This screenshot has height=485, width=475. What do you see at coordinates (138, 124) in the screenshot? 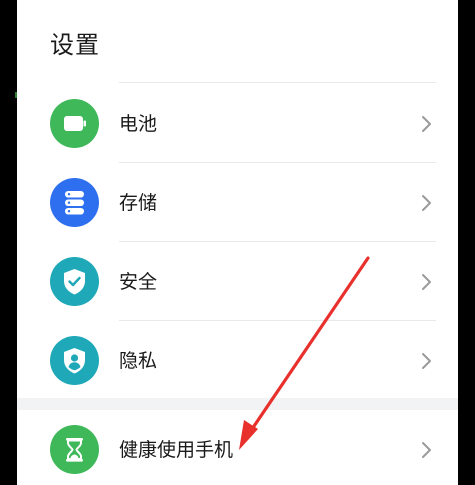
I see `settings-item-label: 电池` at bounding box center [138, 124].